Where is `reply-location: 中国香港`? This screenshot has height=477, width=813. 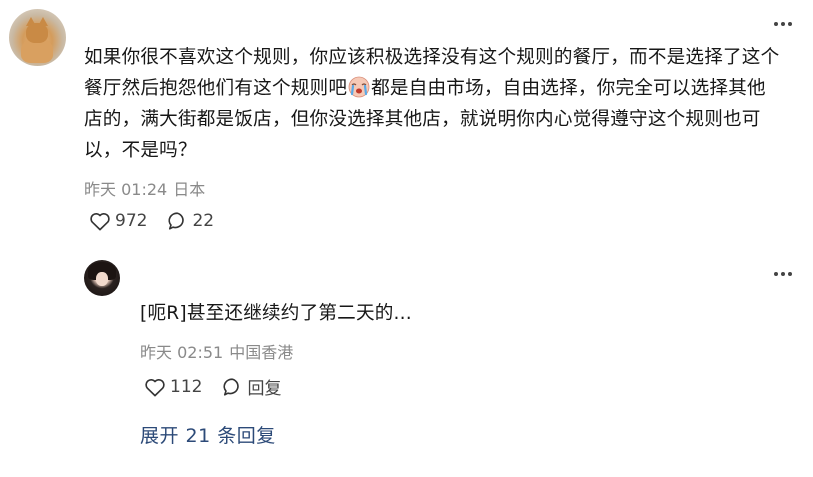
reply-location: 中国香港 is located at coordinates (261, 352).